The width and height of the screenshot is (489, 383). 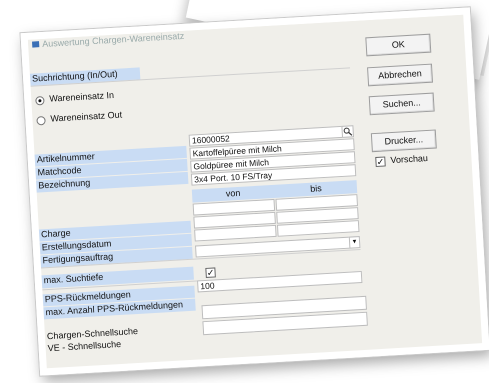 What do you see at coordinates (86, 116) in the screenshot?
I see `radio-wareneinsatz-out-label: Wareneinsatz Out` at bounding box center [86, 116].